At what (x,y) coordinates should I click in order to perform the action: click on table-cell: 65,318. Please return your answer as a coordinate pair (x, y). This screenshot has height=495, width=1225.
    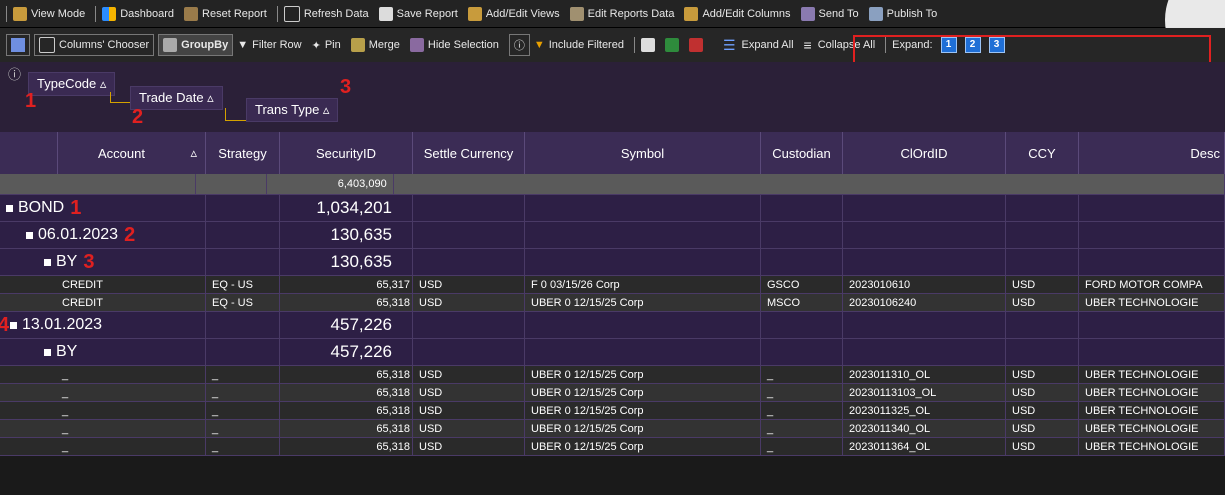
    Looking at the image, I should click on (346, 375).